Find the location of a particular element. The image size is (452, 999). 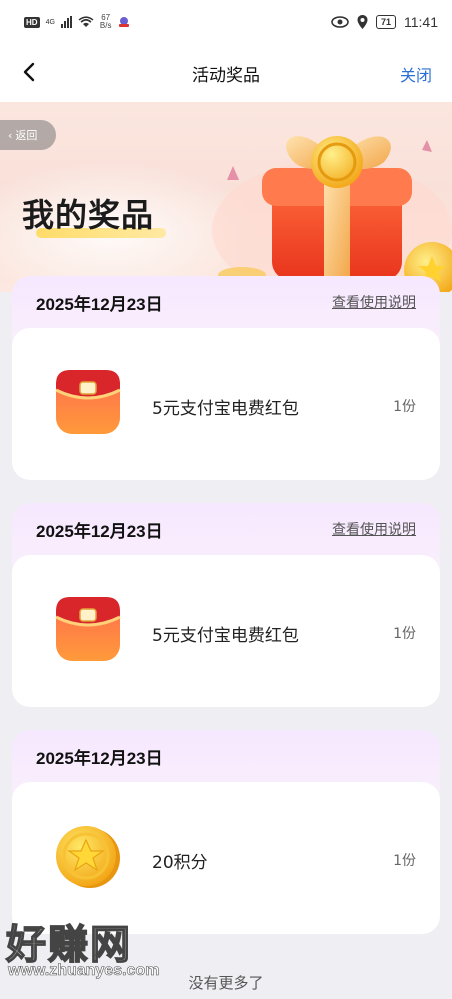

prize-name: 20积分 is located at coordinates (180, 863).